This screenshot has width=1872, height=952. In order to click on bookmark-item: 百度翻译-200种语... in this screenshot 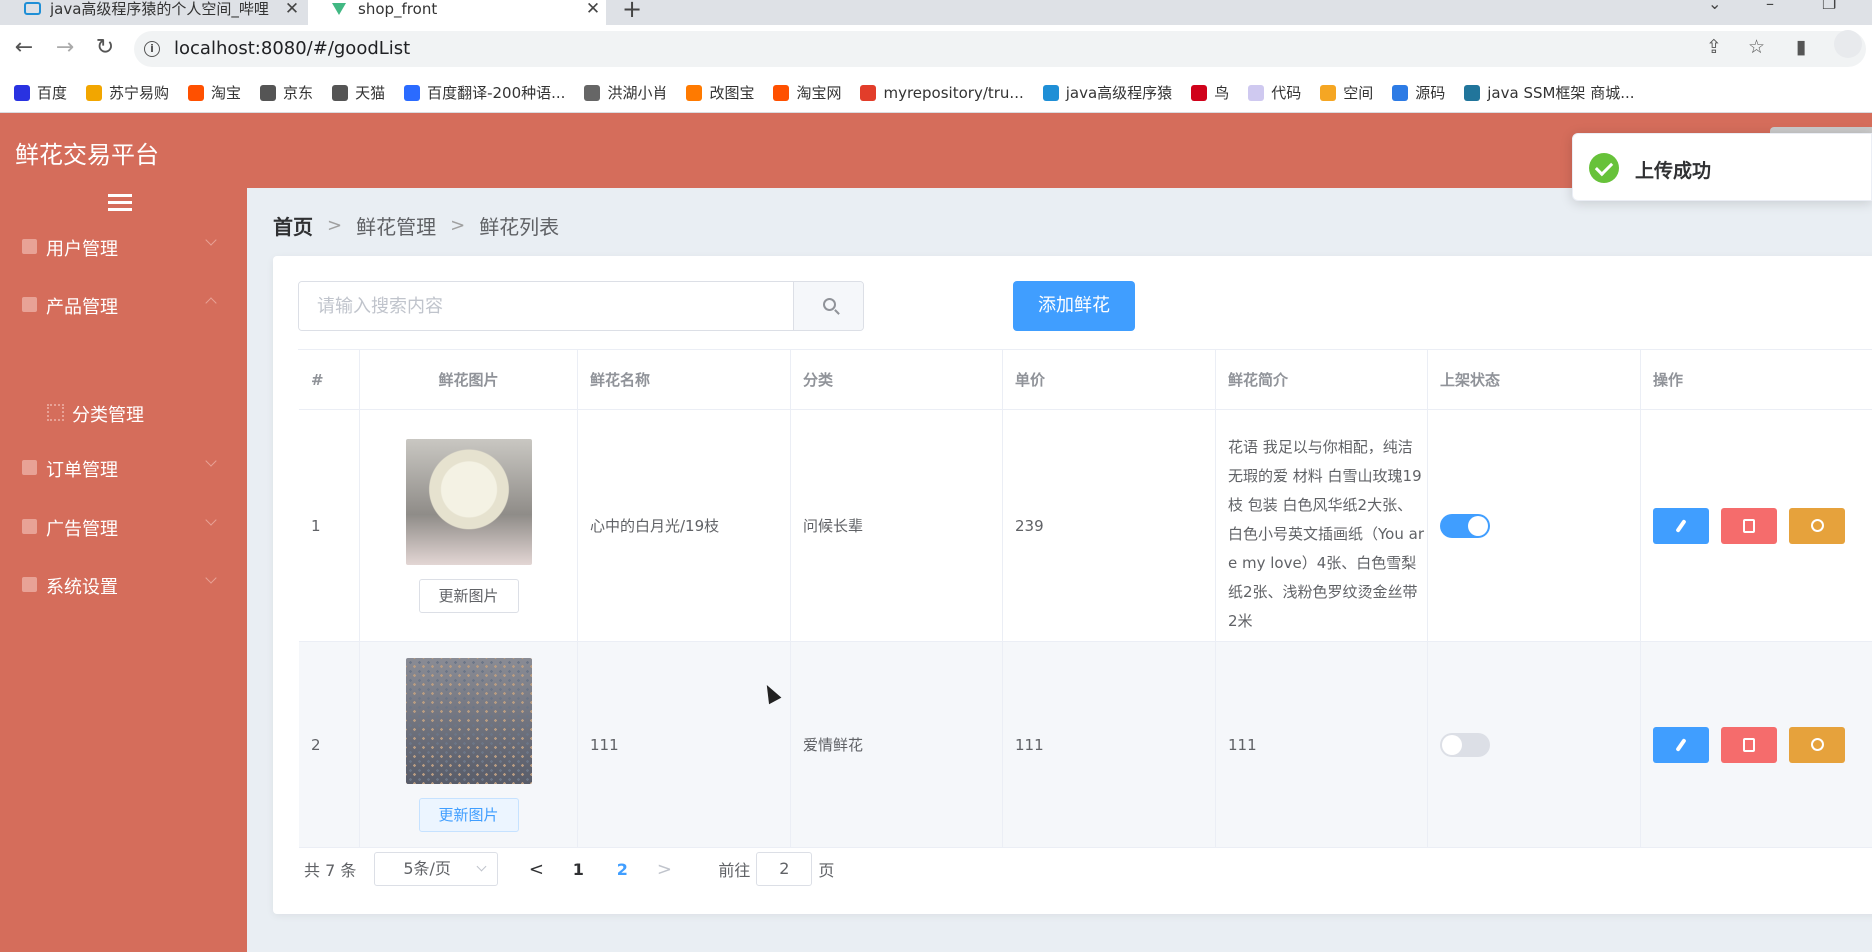, I will do `click(484, 92)`.